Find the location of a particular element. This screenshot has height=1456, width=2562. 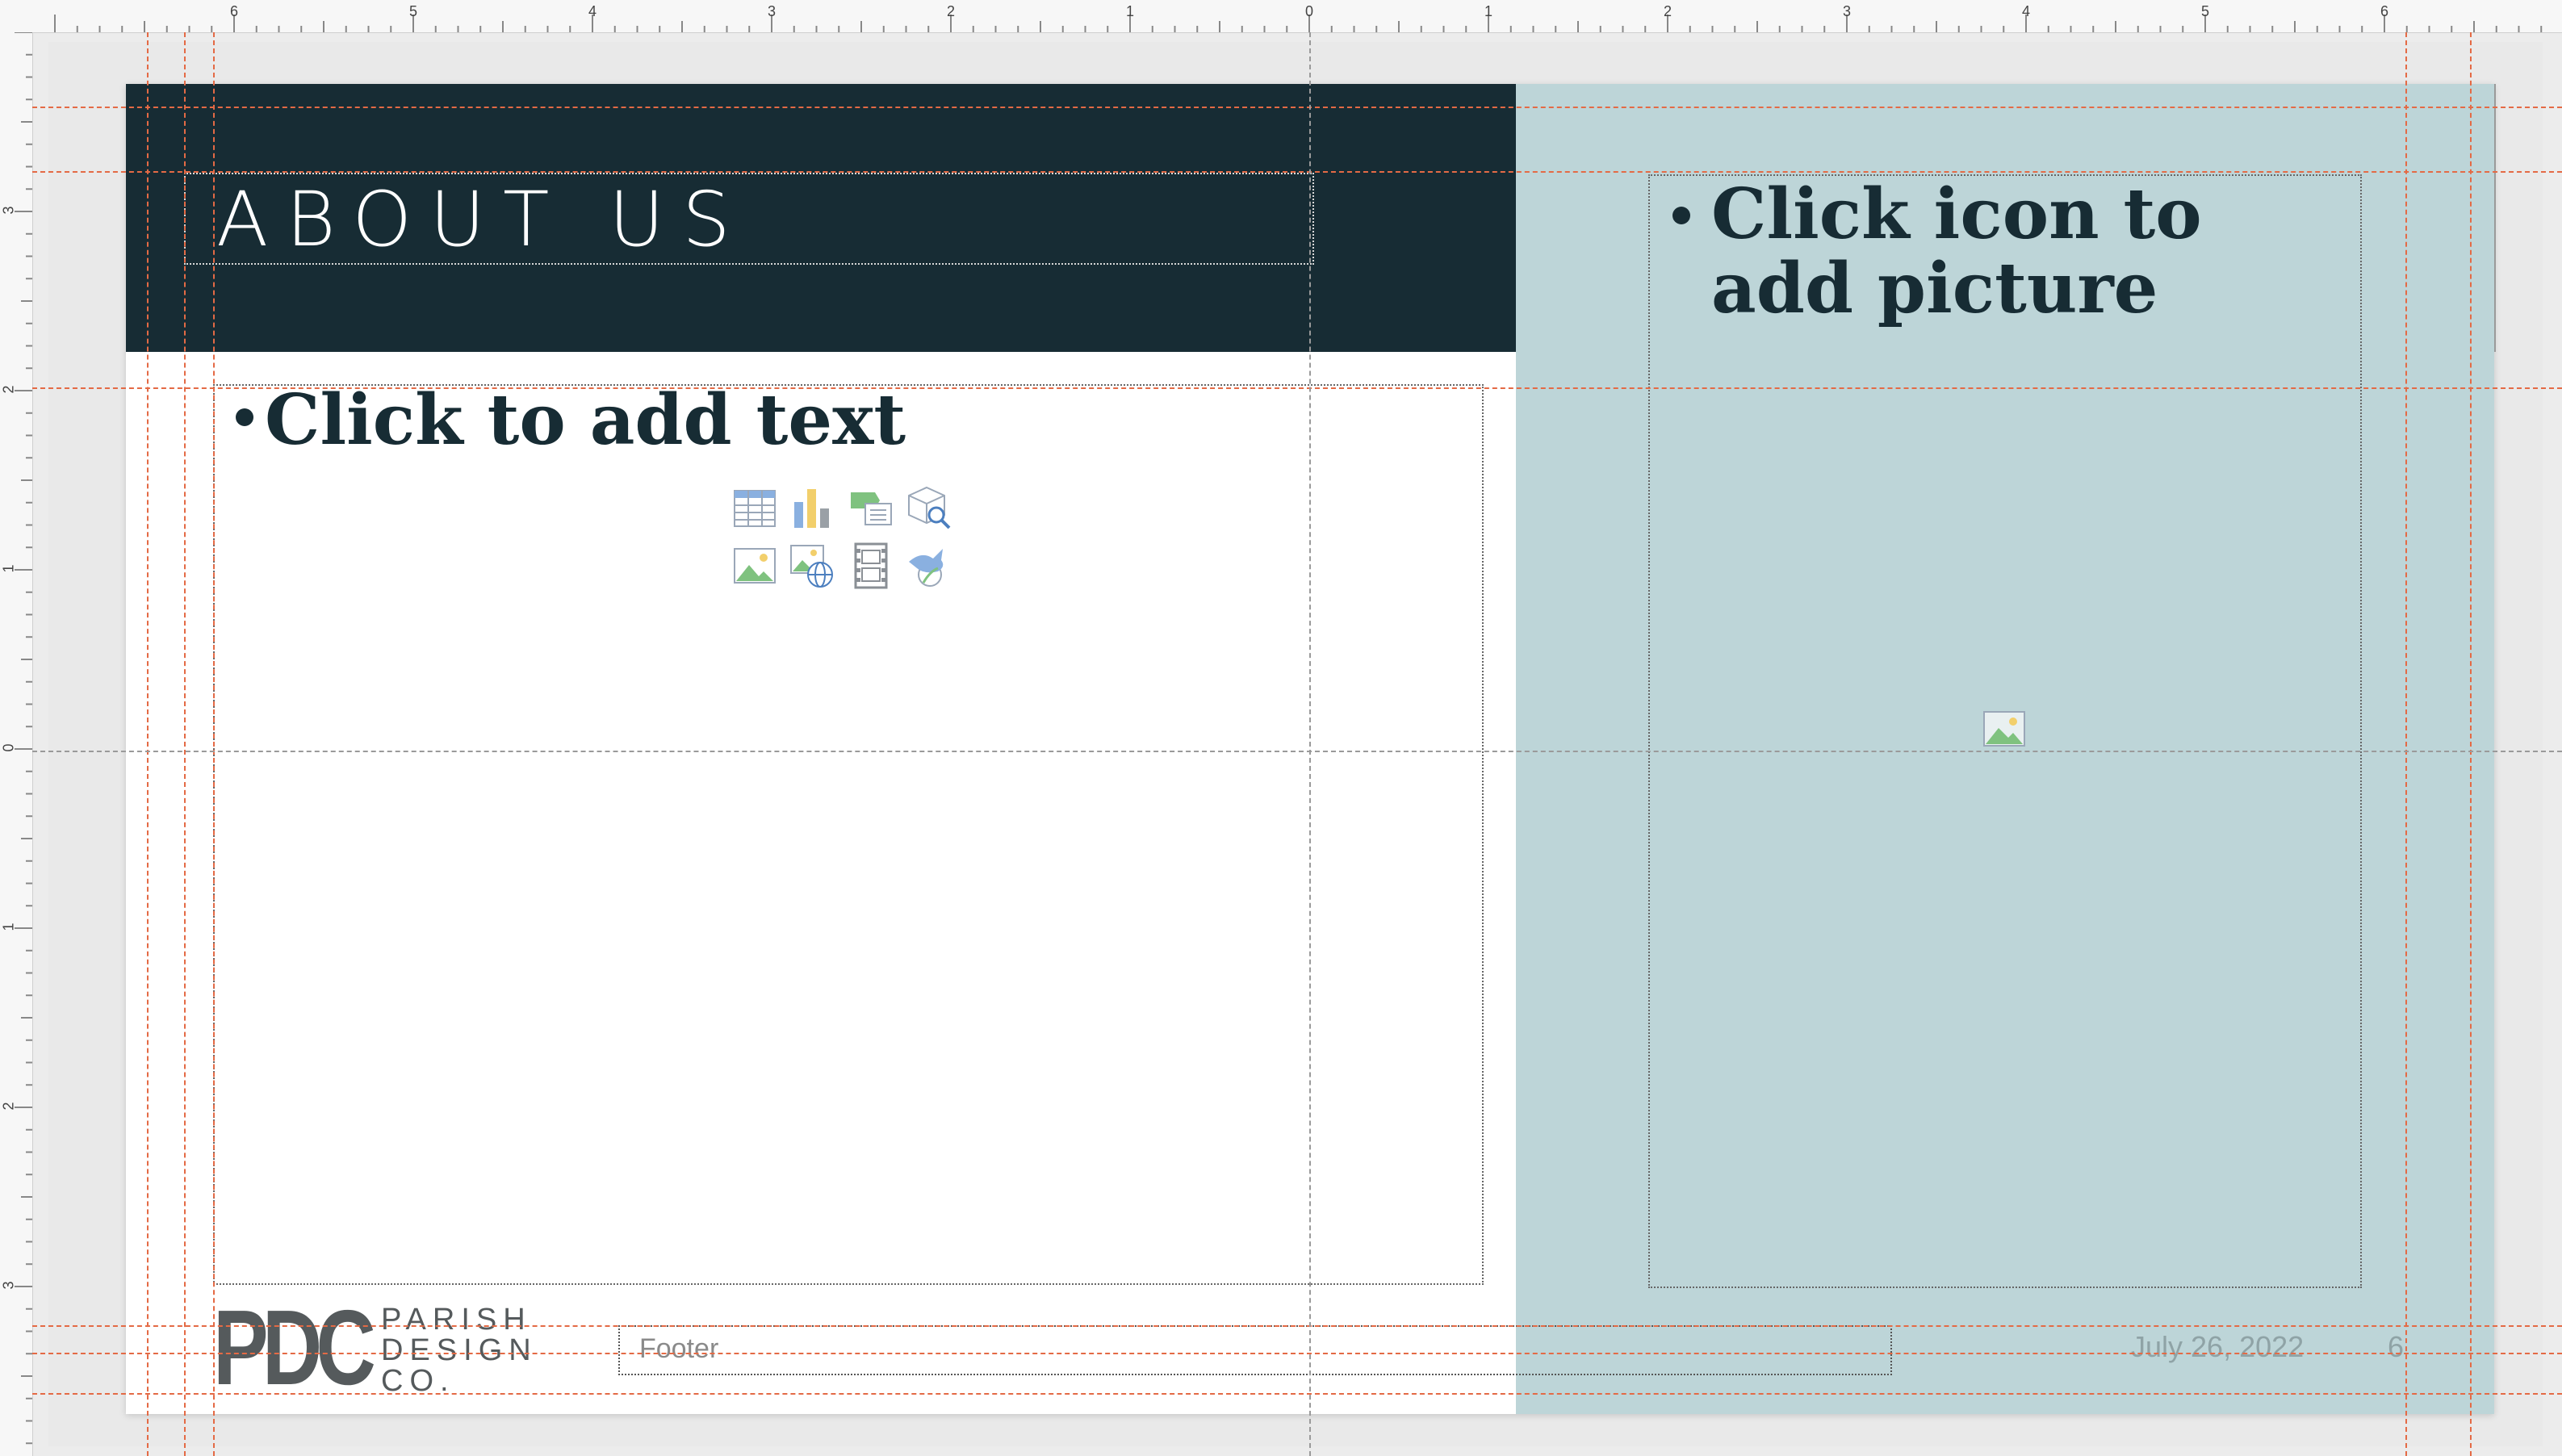

footer-placeholder: Footer is located at coordinates (1255, 1350).